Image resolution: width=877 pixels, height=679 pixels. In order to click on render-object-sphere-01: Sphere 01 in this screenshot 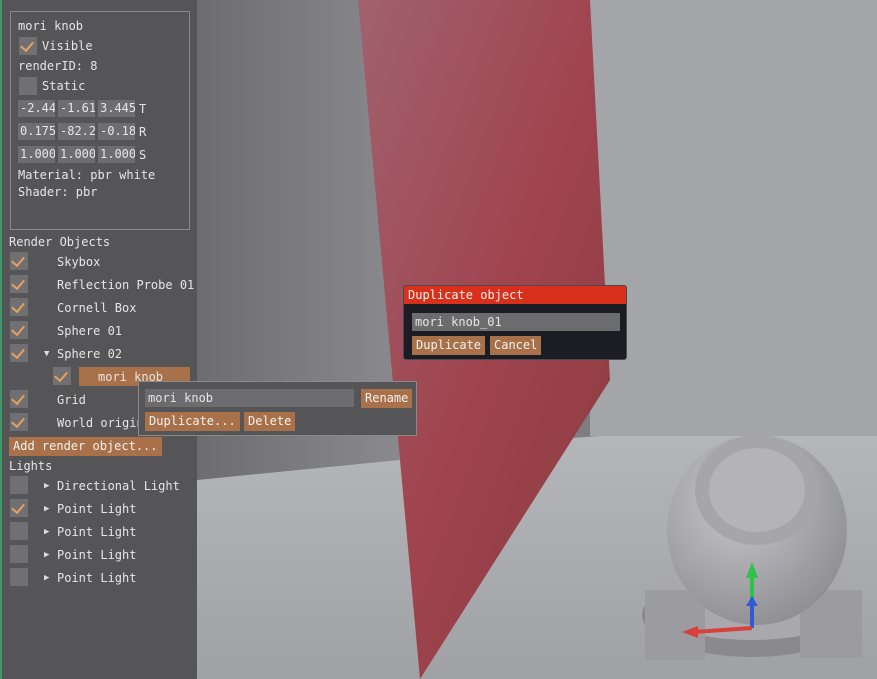, I will do `click(89, 331)`.